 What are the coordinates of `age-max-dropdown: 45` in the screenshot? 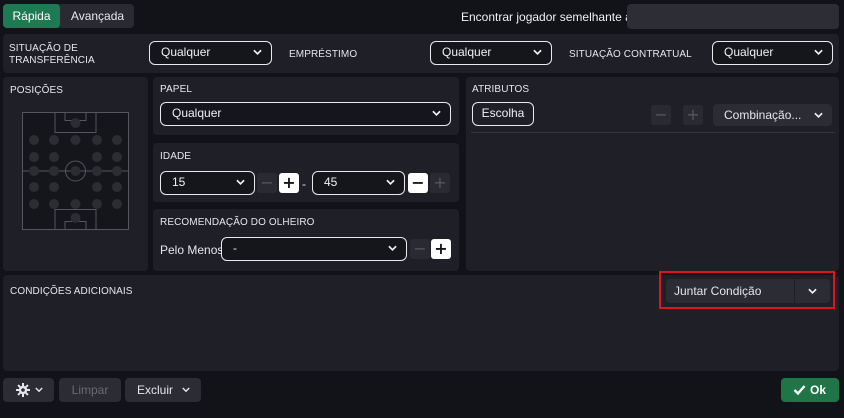 It's located at (358, 183).